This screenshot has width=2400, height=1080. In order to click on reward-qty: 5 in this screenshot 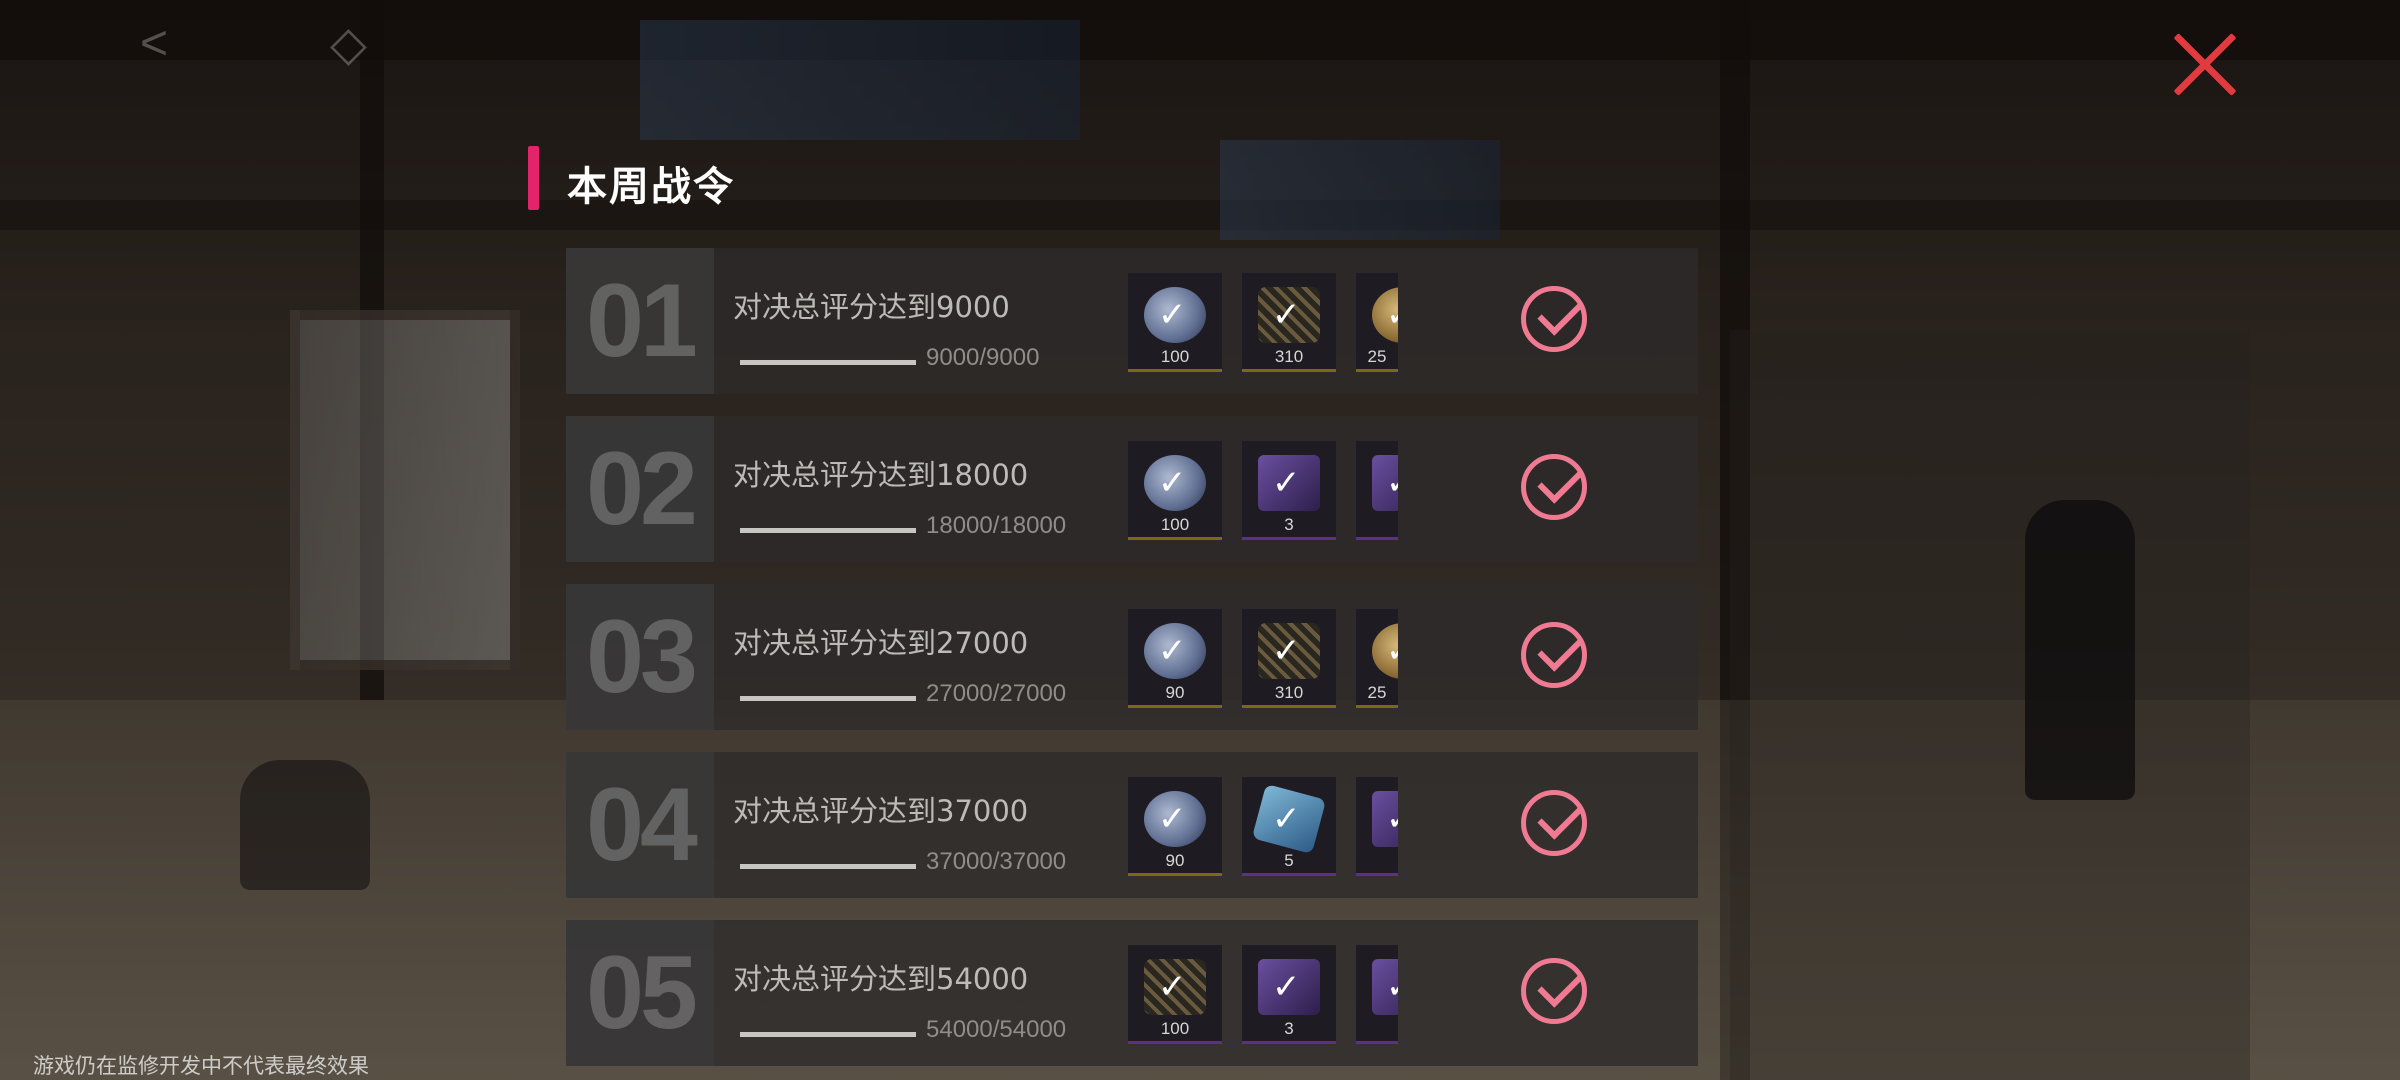, I will do `click(1289, 860)`.